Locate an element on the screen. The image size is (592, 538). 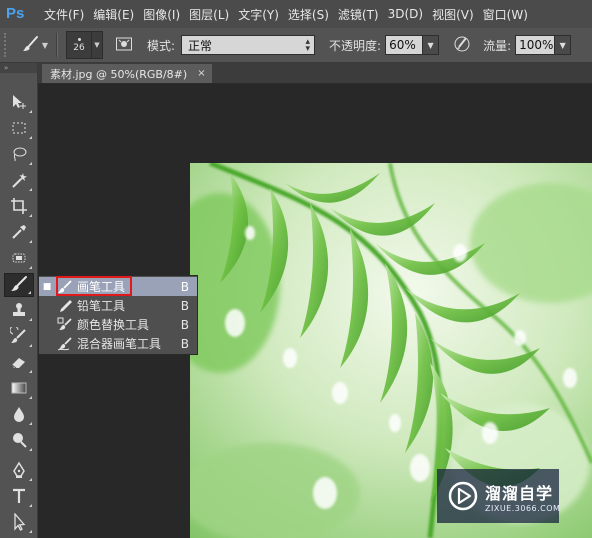
brush-picker-dropdown: ▼ is located at coordinates (97, 45).